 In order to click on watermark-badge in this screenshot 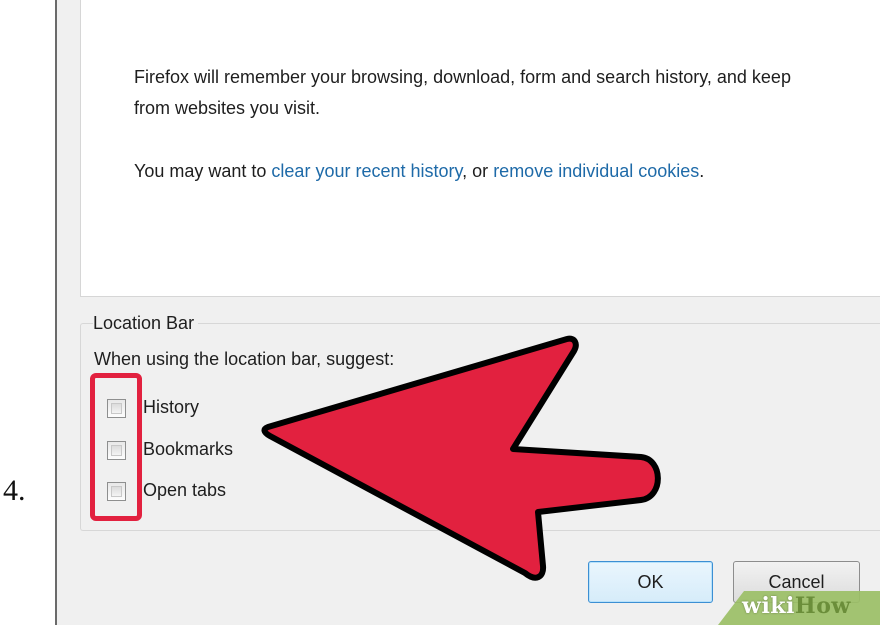, I will do `click(799, 608)`.